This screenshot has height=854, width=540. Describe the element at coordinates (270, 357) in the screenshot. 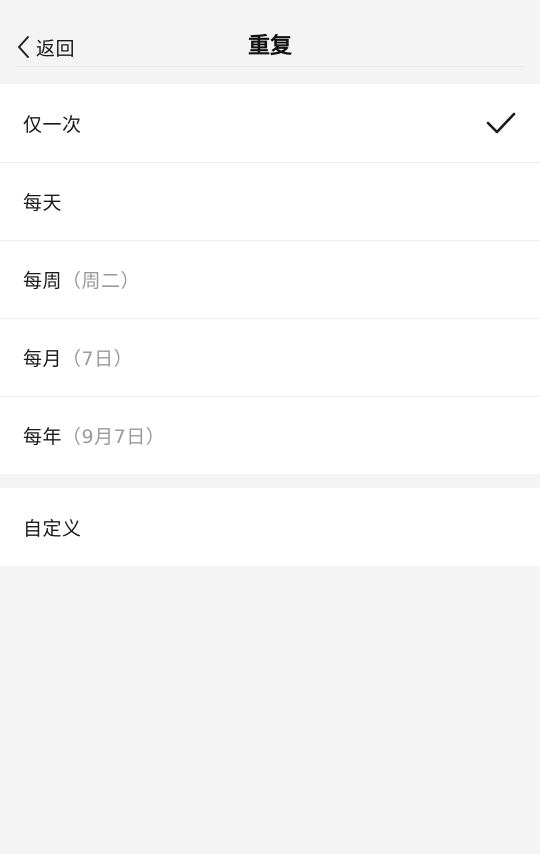

I see `option-monthly: 每月 （7日）` at that location.